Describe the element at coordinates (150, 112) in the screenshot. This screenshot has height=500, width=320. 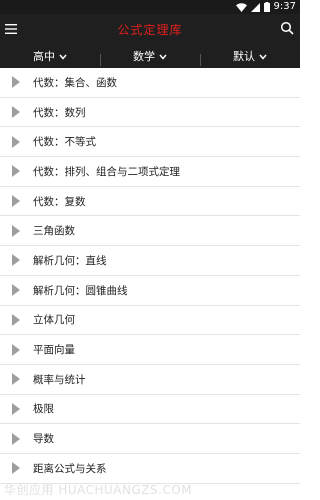
I see `list-item: 代数：数列` at that location.